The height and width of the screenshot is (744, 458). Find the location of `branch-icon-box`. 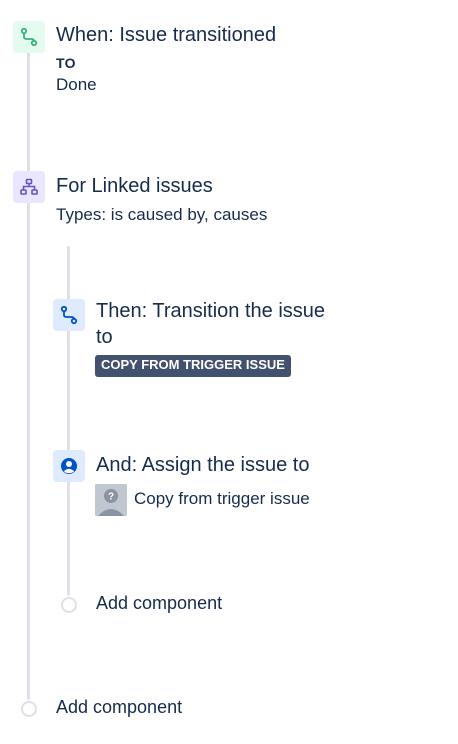

branch-icon-box is located at coordinates (29, 187).